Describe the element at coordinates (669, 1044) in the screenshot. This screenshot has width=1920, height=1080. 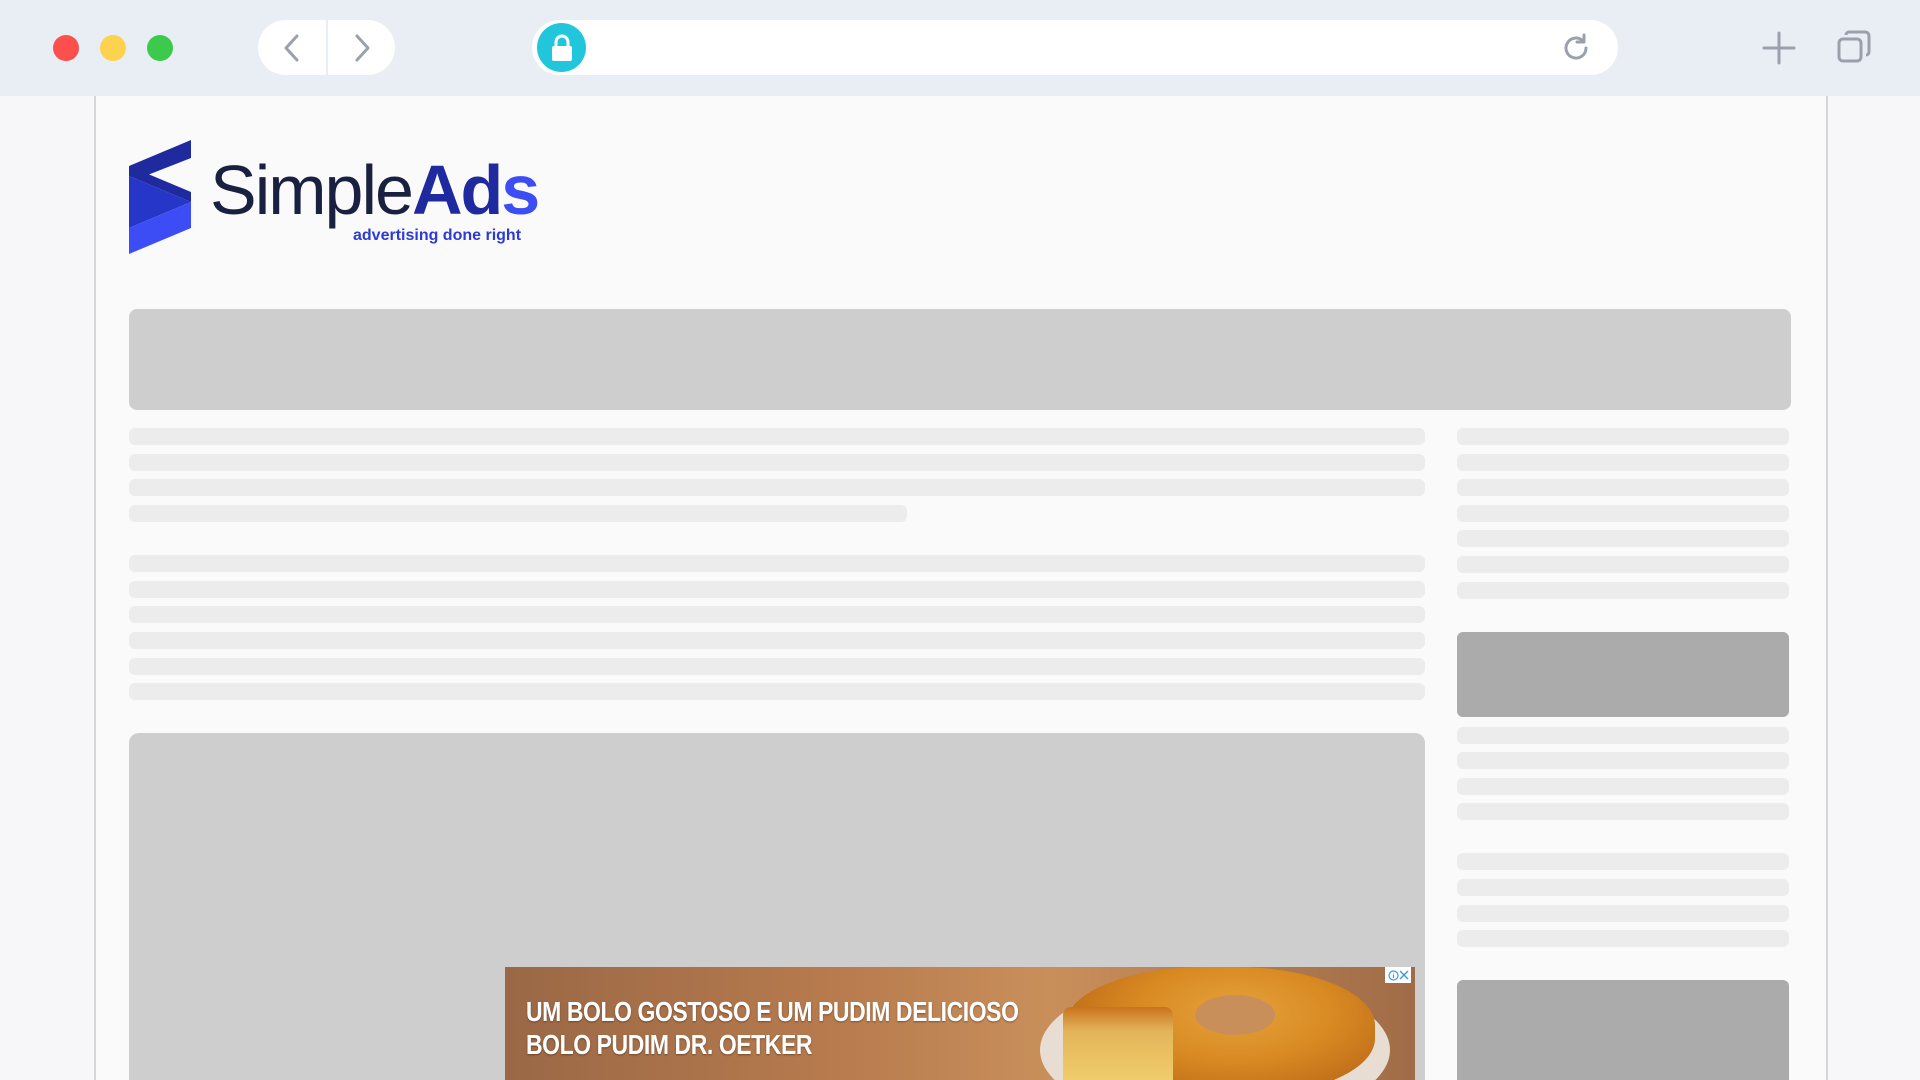
I see `ad-line-2: BOLO PUDIM DR. OETKER` at that location.